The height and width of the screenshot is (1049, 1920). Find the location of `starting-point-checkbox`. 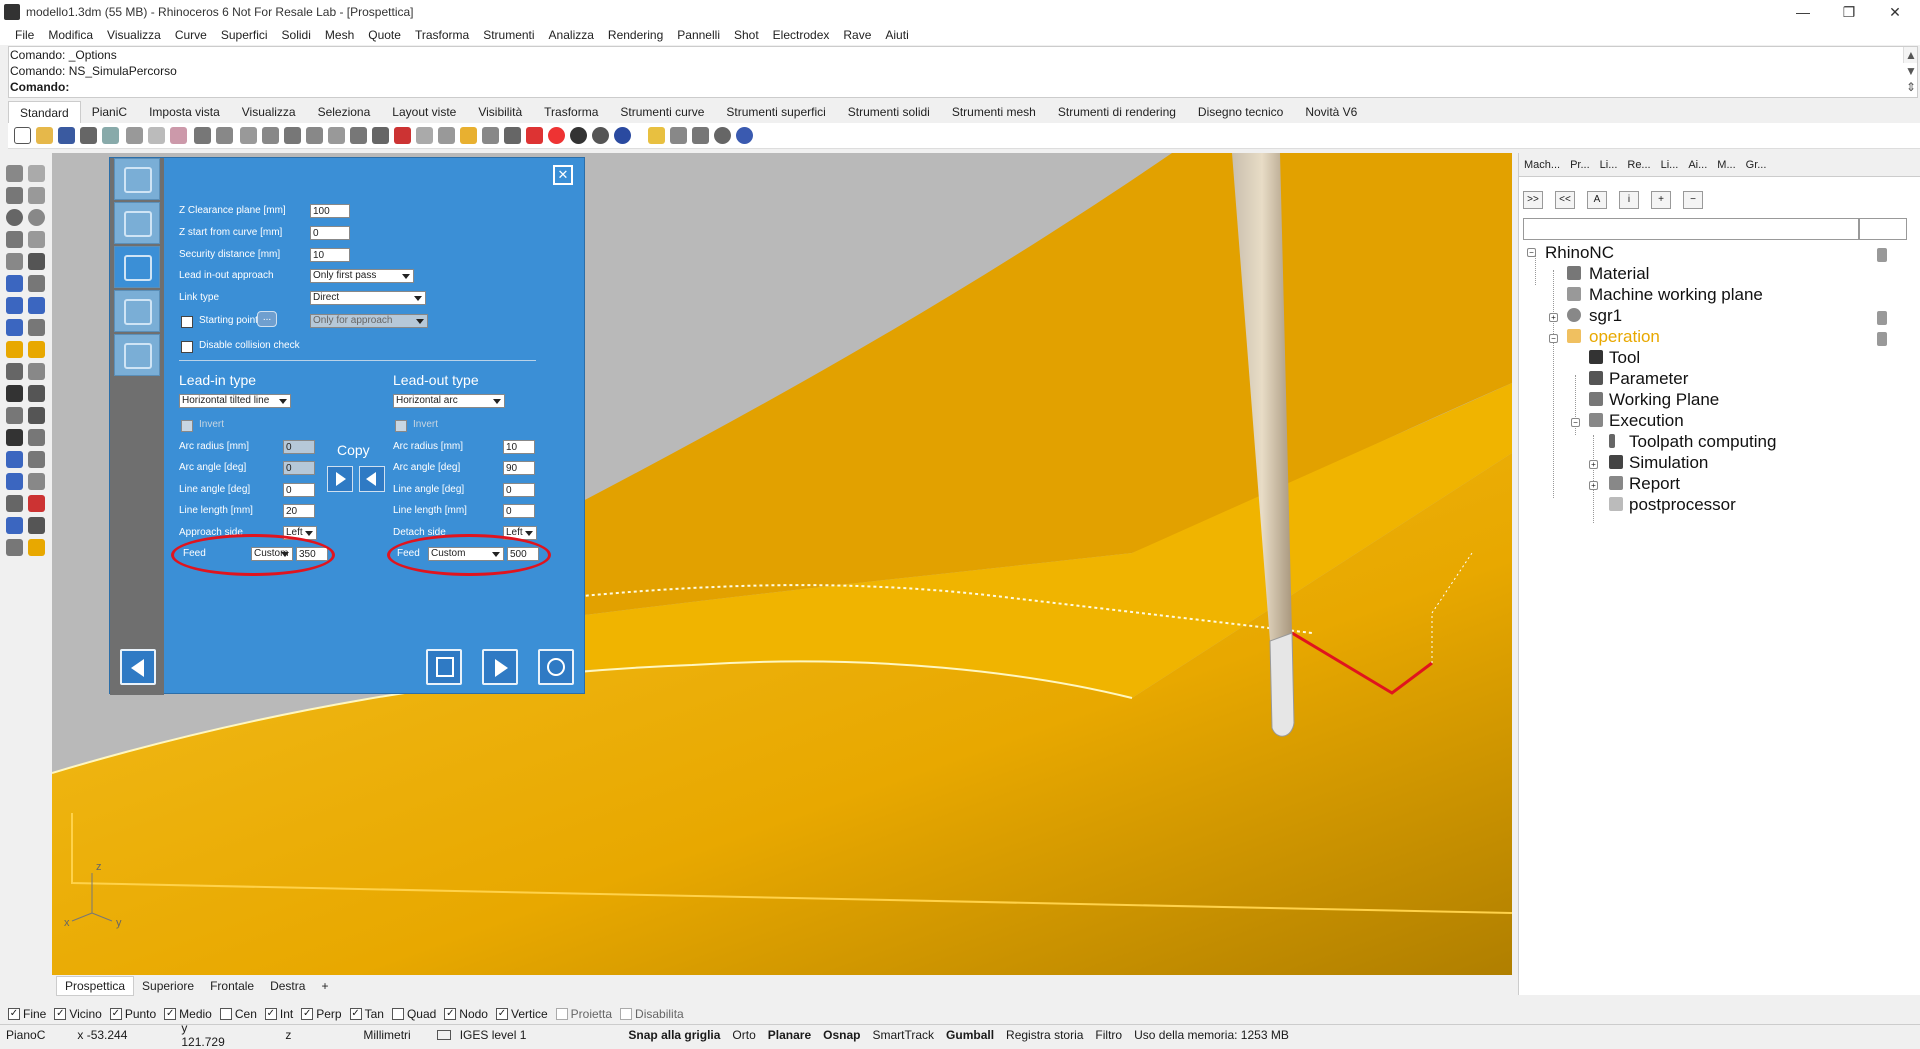

starting-point-checkbox is located at coordinates (187, 322).